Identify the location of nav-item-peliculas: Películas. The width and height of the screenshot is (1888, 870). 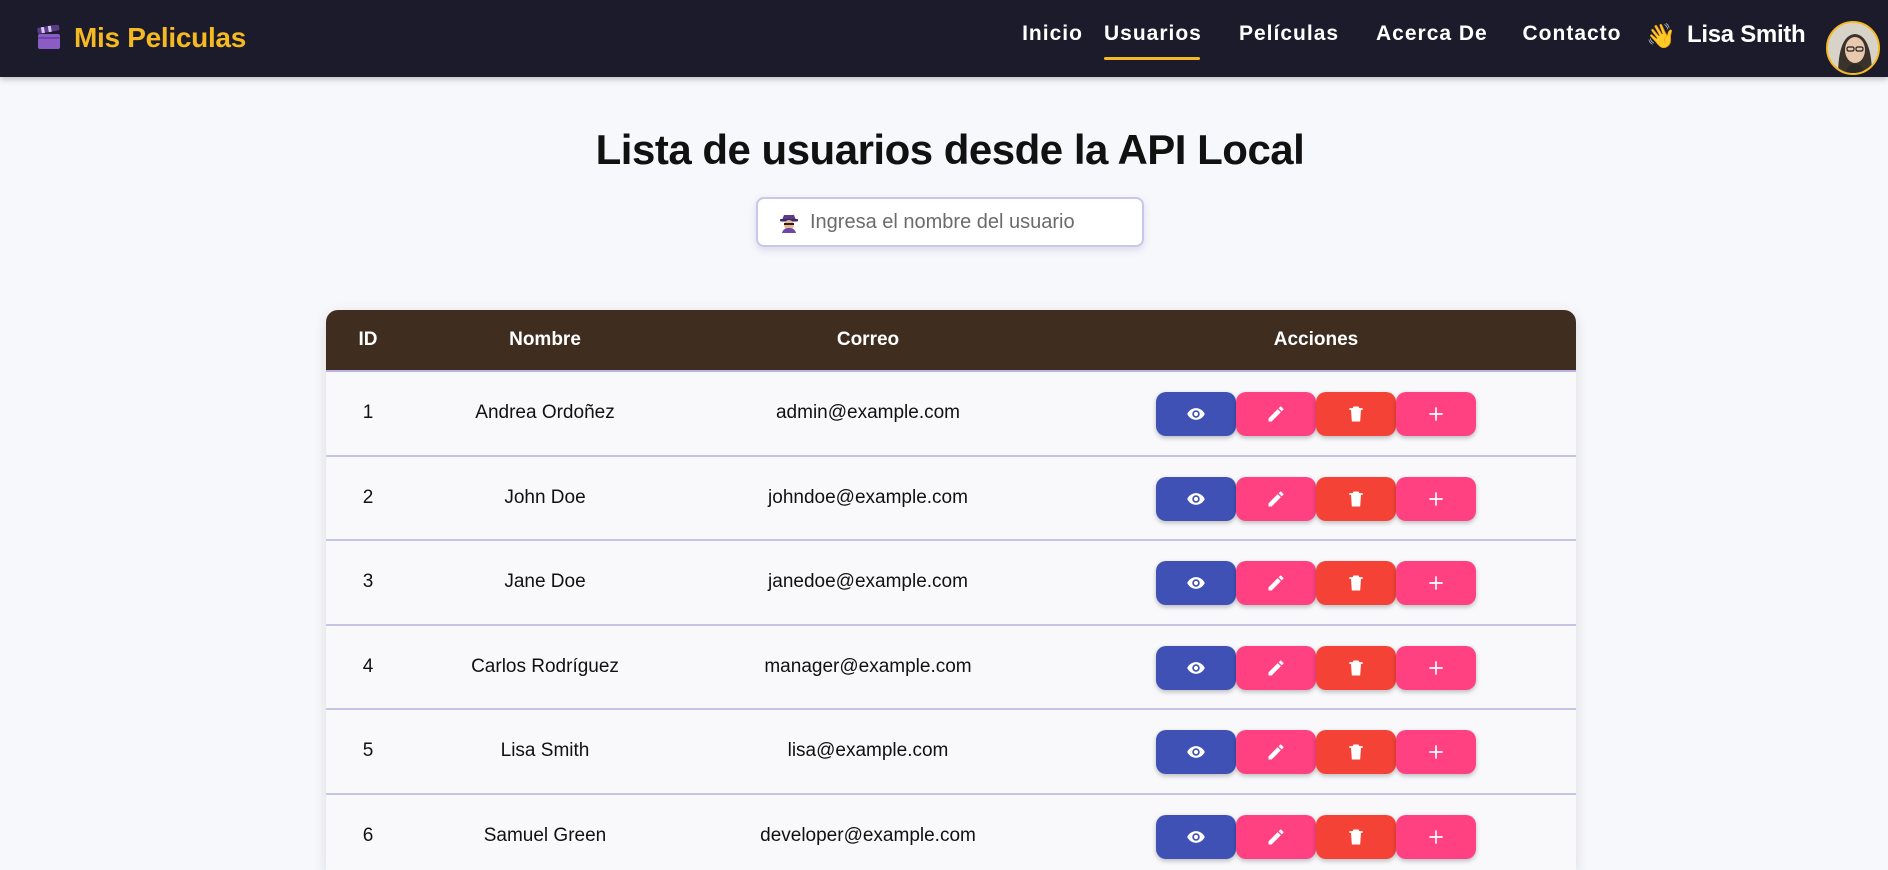
(1289, 37).